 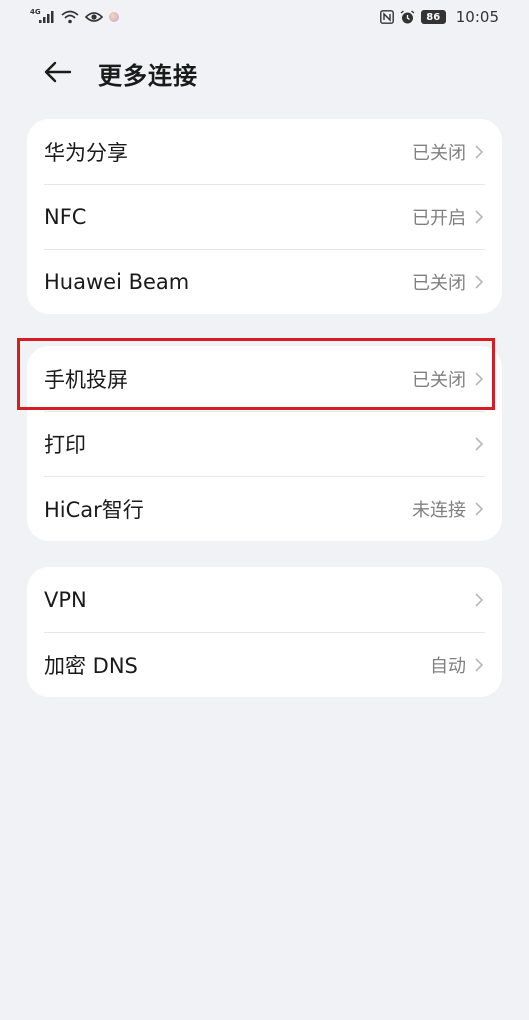 I want to click on row-hicar: HiCar智行 未连接, so click(x=264, y=508).